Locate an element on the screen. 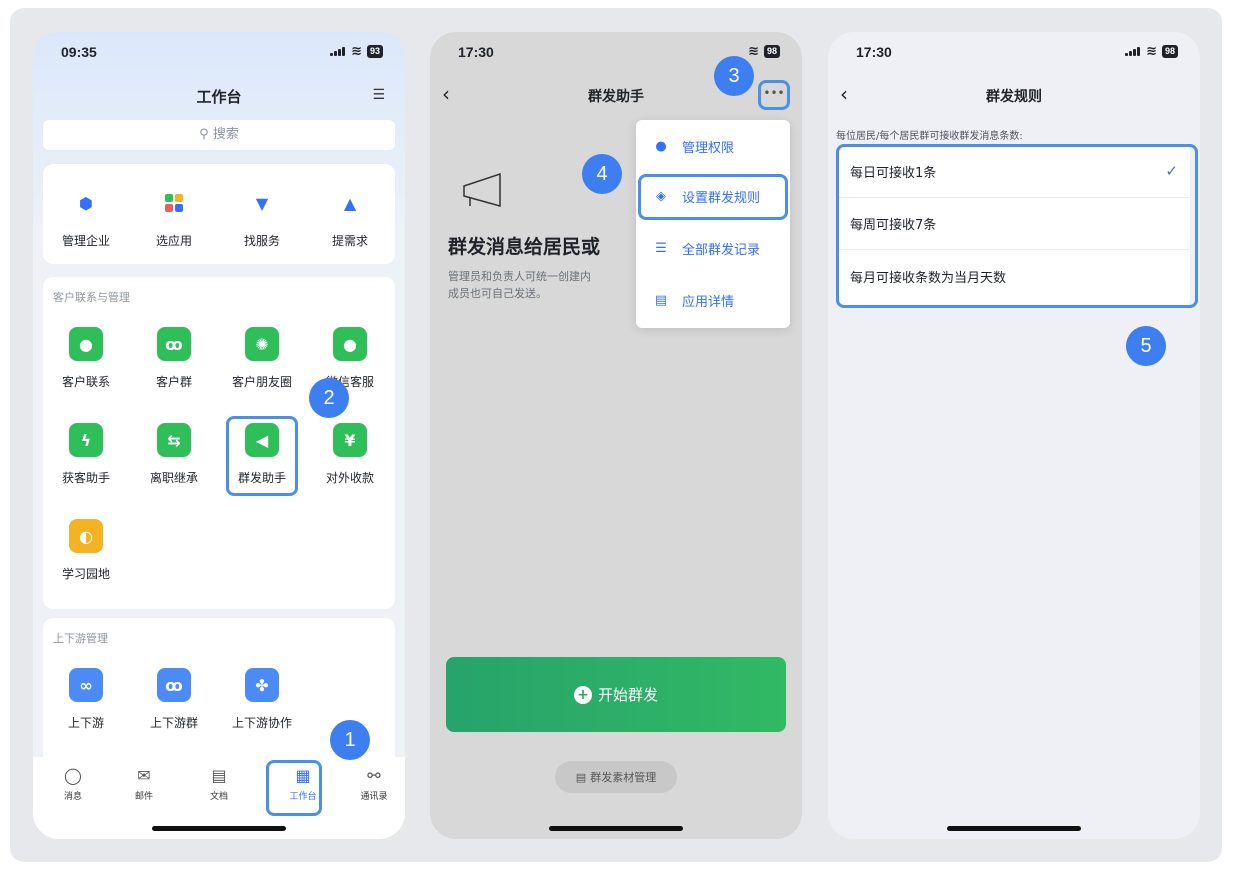 Image resolution: width=1247 pixels, height=881 pixels. tool-customer-group: ꝏ 客户群 is located at coordinates (174, 358).